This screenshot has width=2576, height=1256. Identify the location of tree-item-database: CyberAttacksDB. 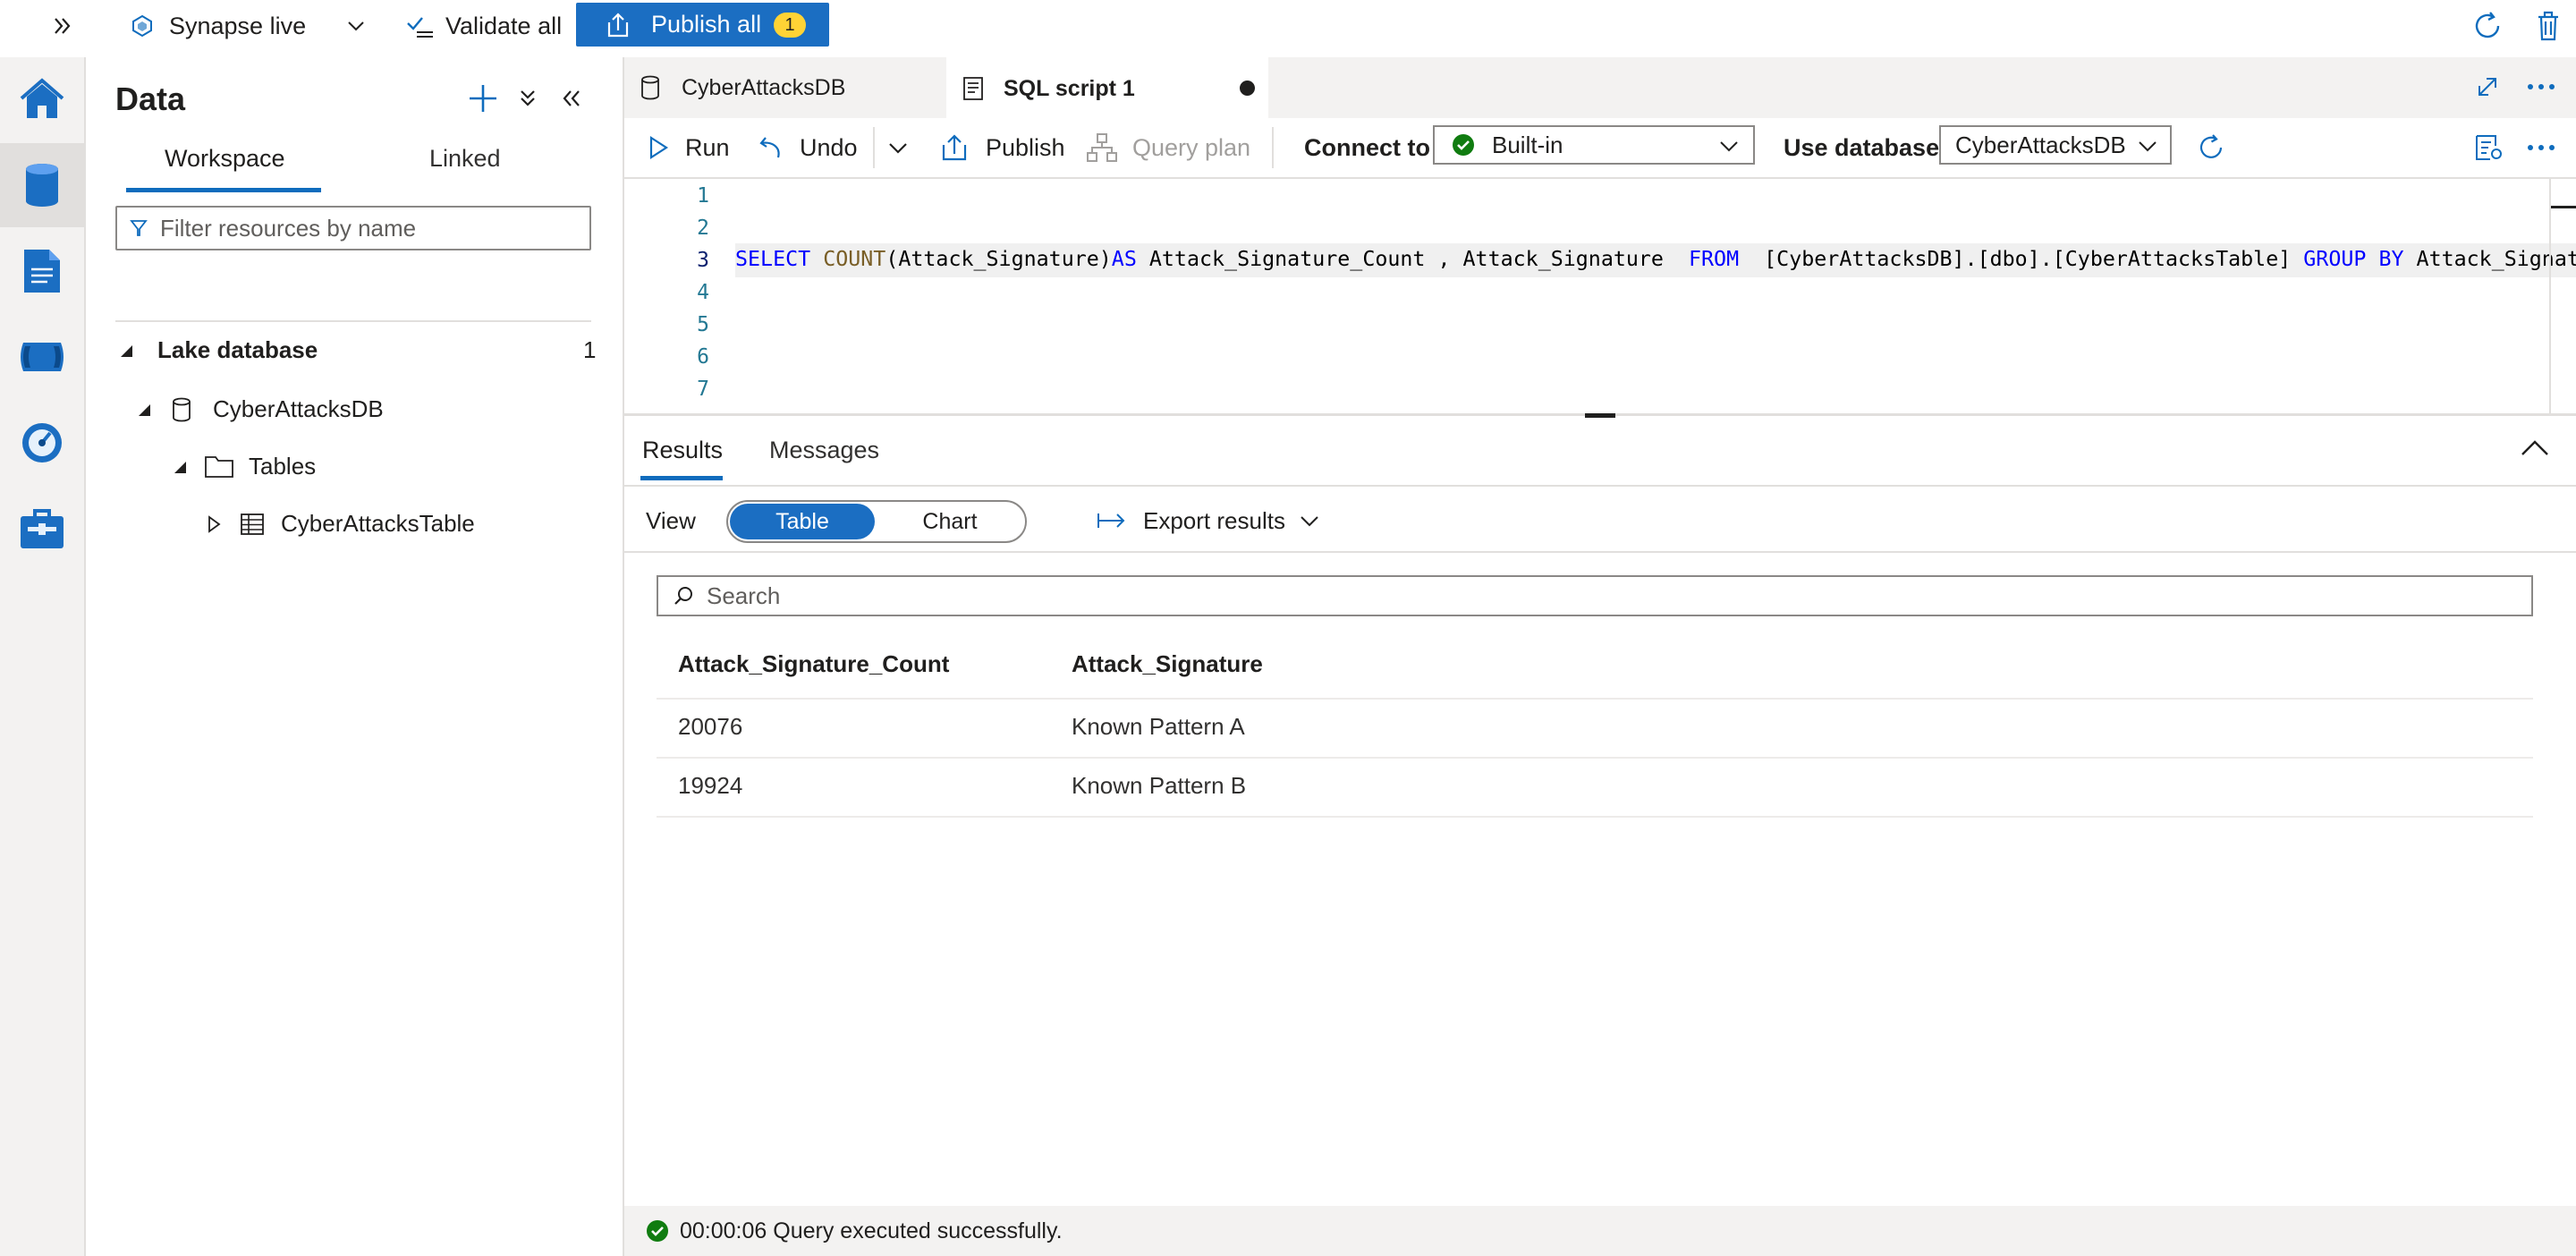
(260, 409).